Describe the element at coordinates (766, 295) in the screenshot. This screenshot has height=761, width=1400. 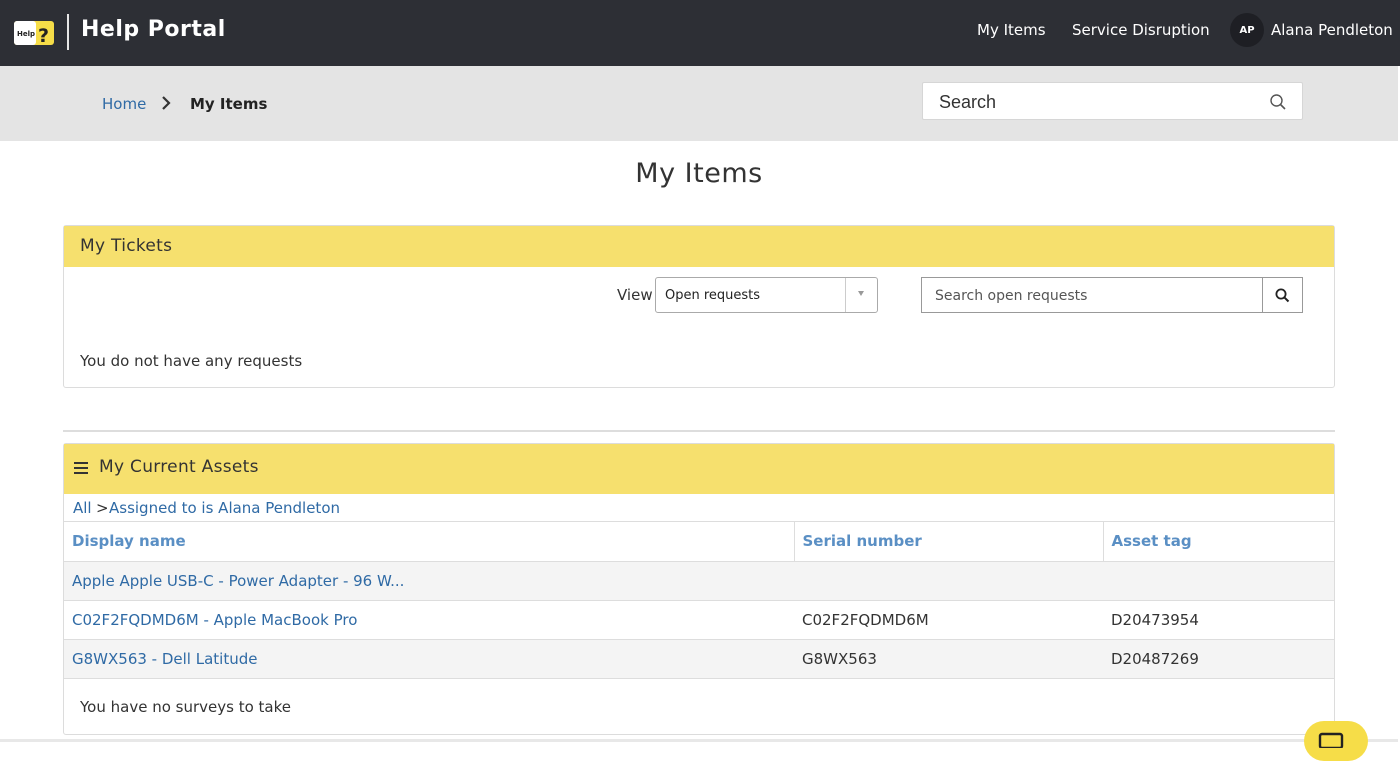
I see `view-select: Open requests` at that location.